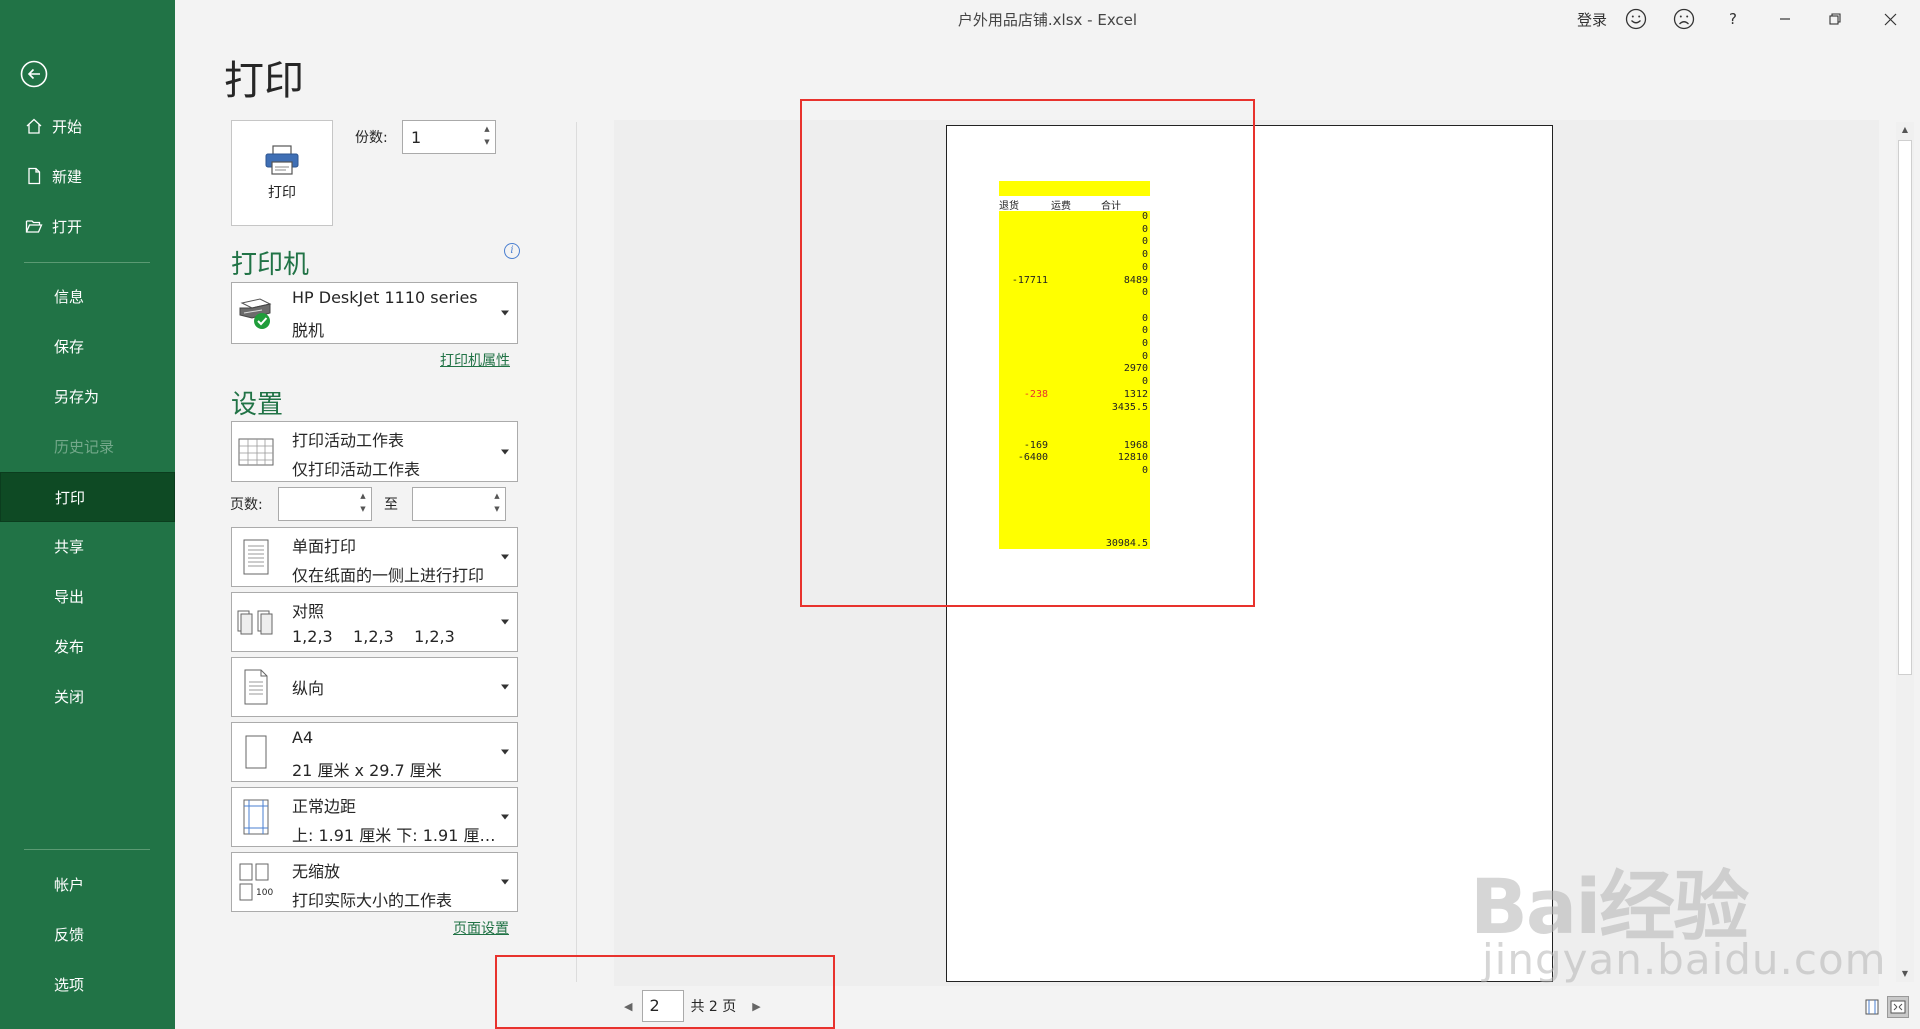 The image size is (1920, 1029). Describe the element at coordinates (87, 596) in the screenshot. I see `sidebar-item-export: 导出` at that location.